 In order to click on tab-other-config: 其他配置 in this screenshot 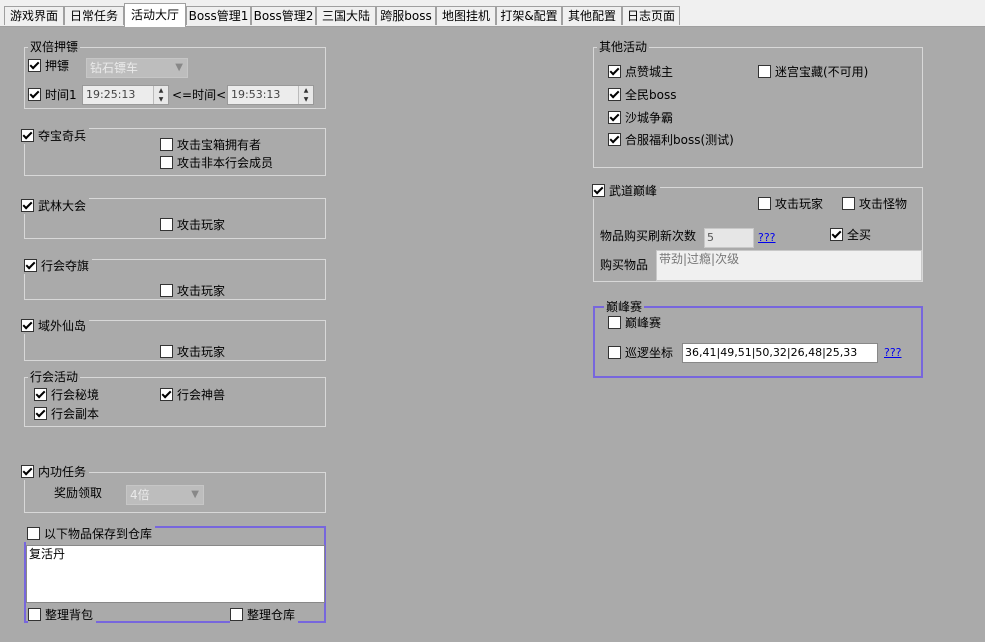, I will do `click(592, 15)`.